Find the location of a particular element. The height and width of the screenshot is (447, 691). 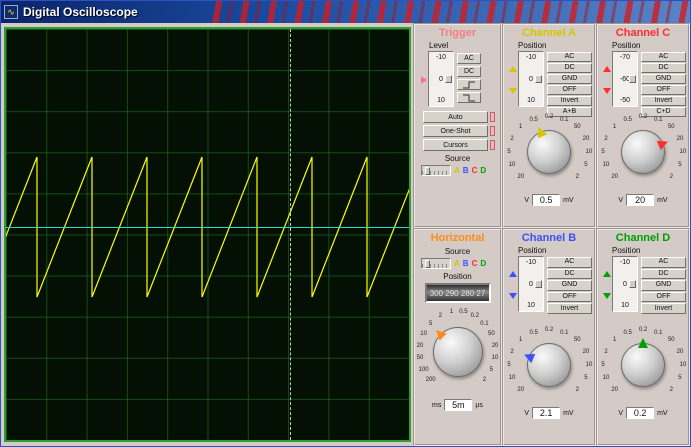

trigger-source-channel-a: A is located at coordinates (457, 170).